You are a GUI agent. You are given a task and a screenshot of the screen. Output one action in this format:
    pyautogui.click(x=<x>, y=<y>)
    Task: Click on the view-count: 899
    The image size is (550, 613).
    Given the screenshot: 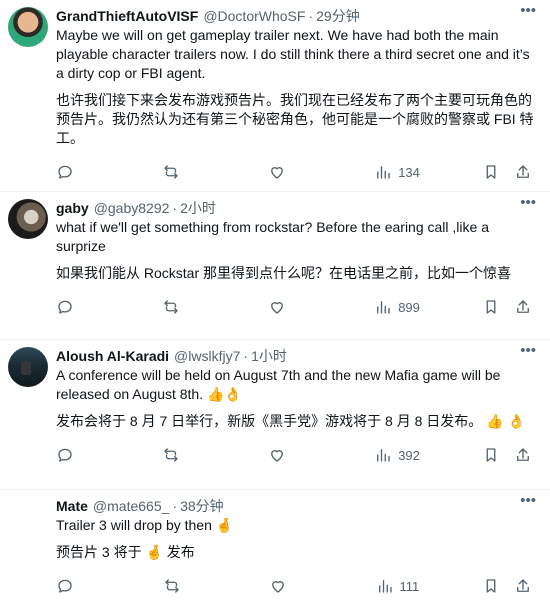 What is the action you would take?
    pyautogui.click(x=409, y=307)
    